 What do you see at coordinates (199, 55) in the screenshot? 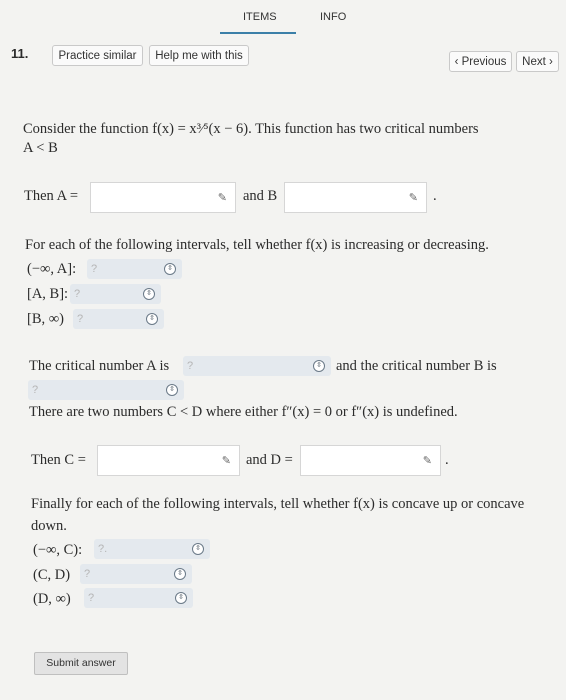
I see `help-me-button: Help me with this` at bounding box center [199, 55].